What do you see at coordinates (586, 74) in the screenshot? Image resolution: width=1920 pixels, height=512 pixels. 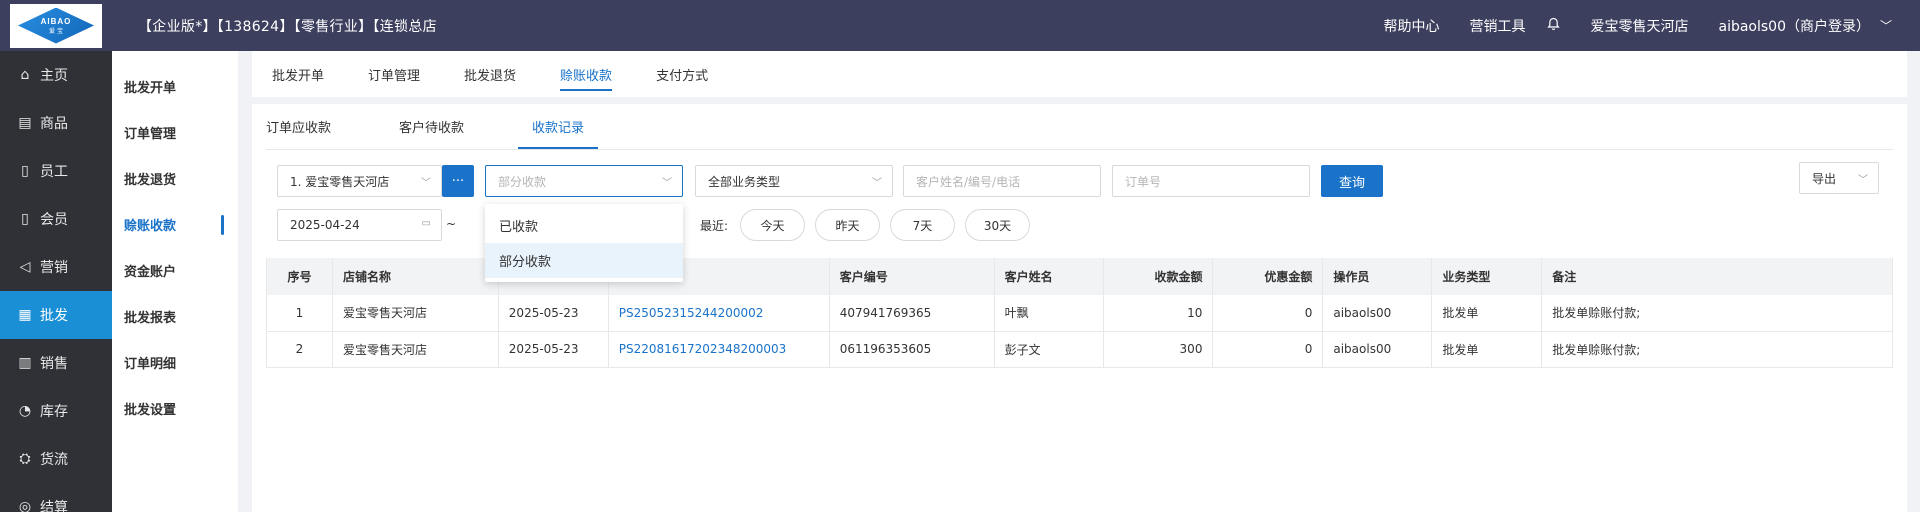 I see `primary-tab: 赊账收款` at bounding box center [586, 74].